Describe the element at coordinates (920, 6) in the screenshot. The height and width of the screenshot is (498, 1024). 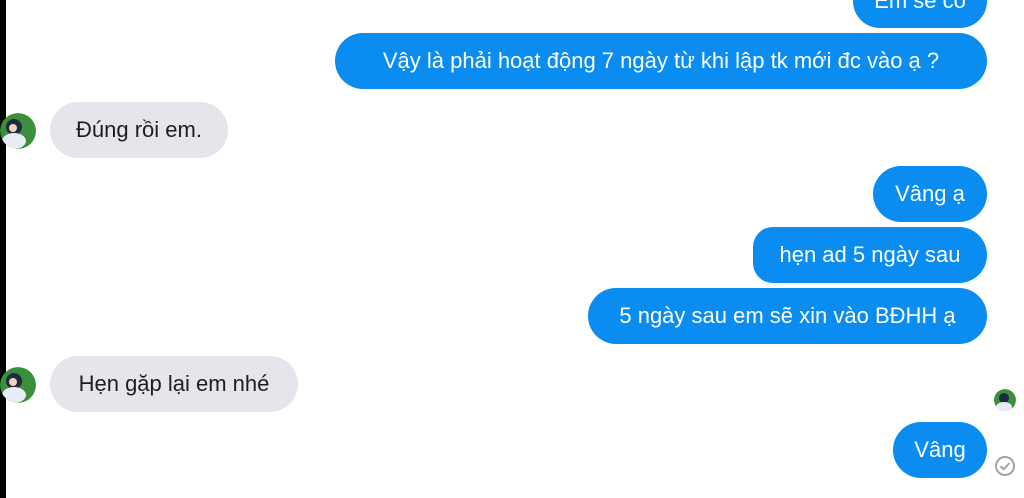
I see `message-text: Em sẽ có` at that location.